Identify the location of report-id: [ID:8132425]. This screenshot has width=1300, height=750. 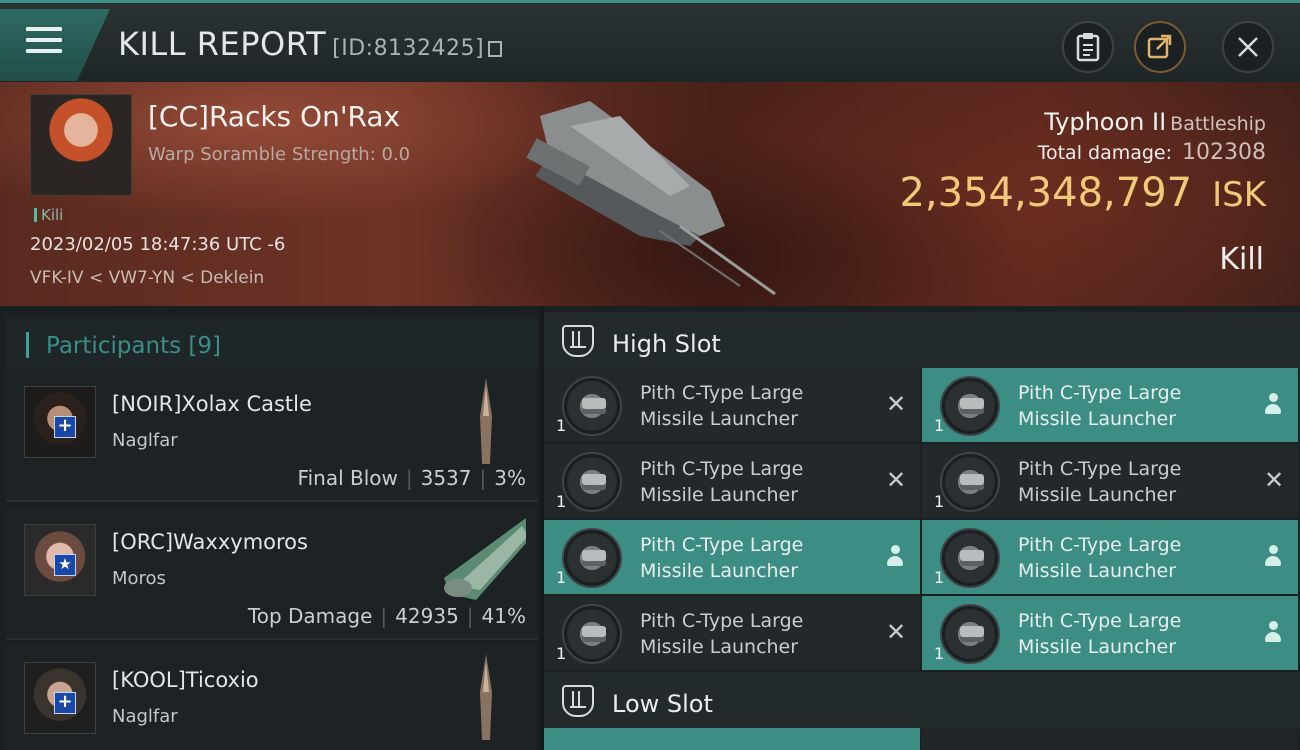
(408, 48).